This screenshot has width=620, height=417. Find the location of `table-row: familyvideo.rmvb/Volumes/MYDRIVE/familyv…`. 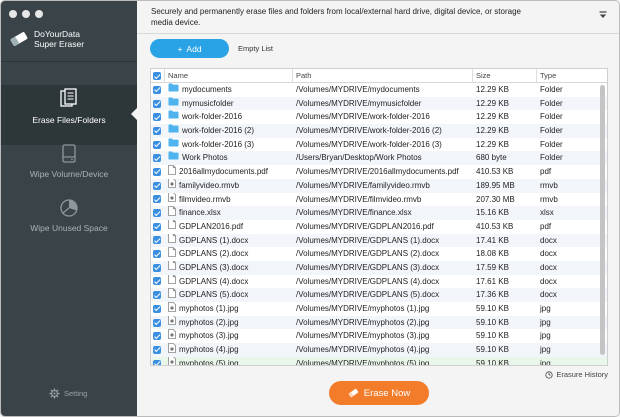

table-row: familyvideo.rmvb/Volumes/MYDRIVE/familyv… is located at coordinates (379, 185).